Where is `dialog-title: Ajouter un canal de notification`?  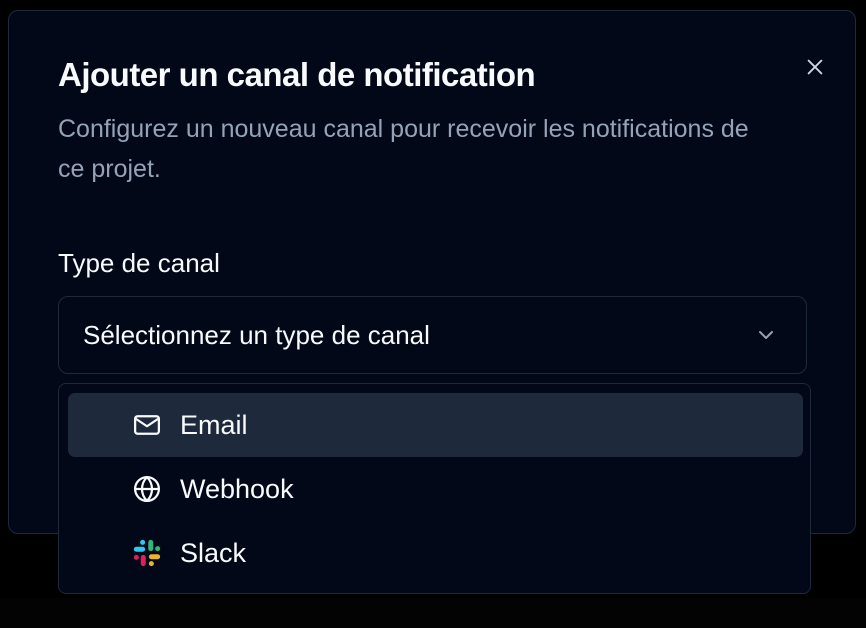
dialog-title: Ajouter un canal de notification is located at coordinates (297, 74).